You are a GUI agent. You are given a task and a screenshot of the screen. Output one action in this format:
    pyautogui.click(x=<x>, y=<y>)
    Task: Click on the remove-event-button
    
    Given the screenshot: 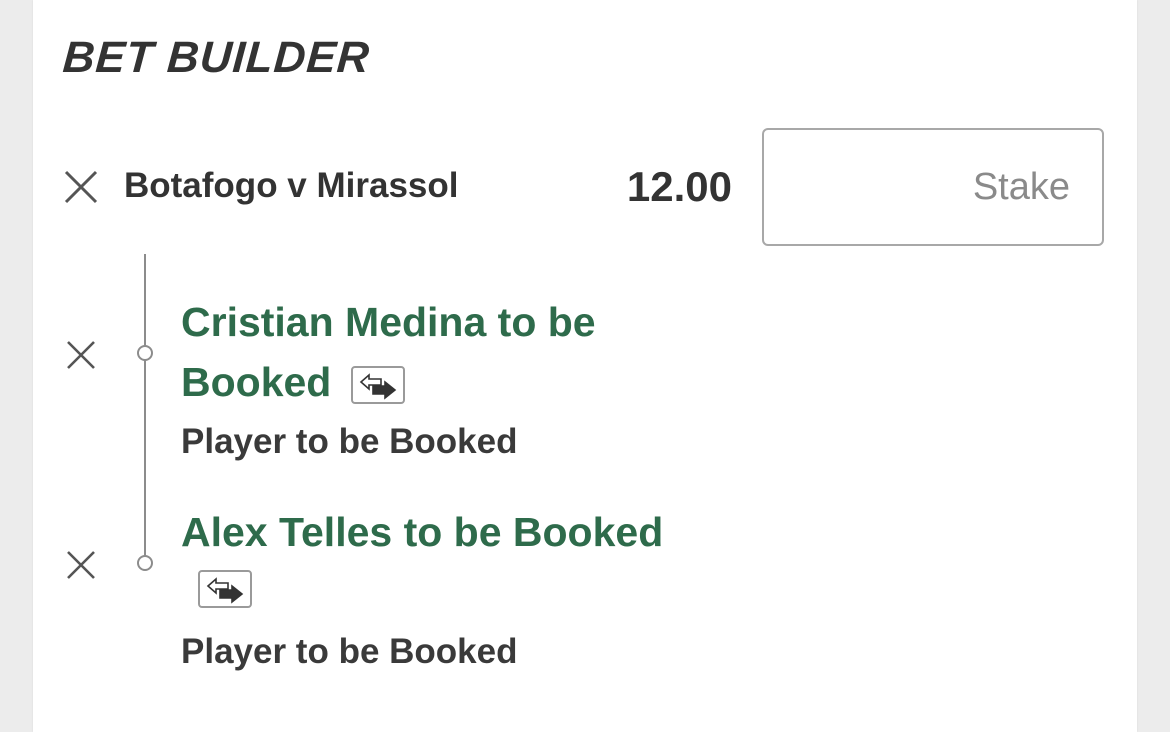 What is the action you would take?
    pyautogui.click(x=81, y=187)
    